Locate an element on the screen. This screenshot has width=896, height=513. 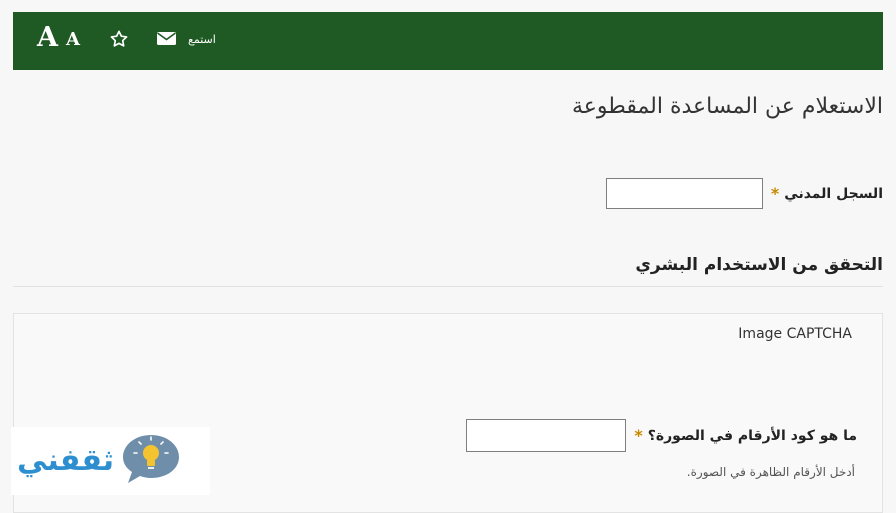
star-outline-icon is located at coordinates (119, 41).